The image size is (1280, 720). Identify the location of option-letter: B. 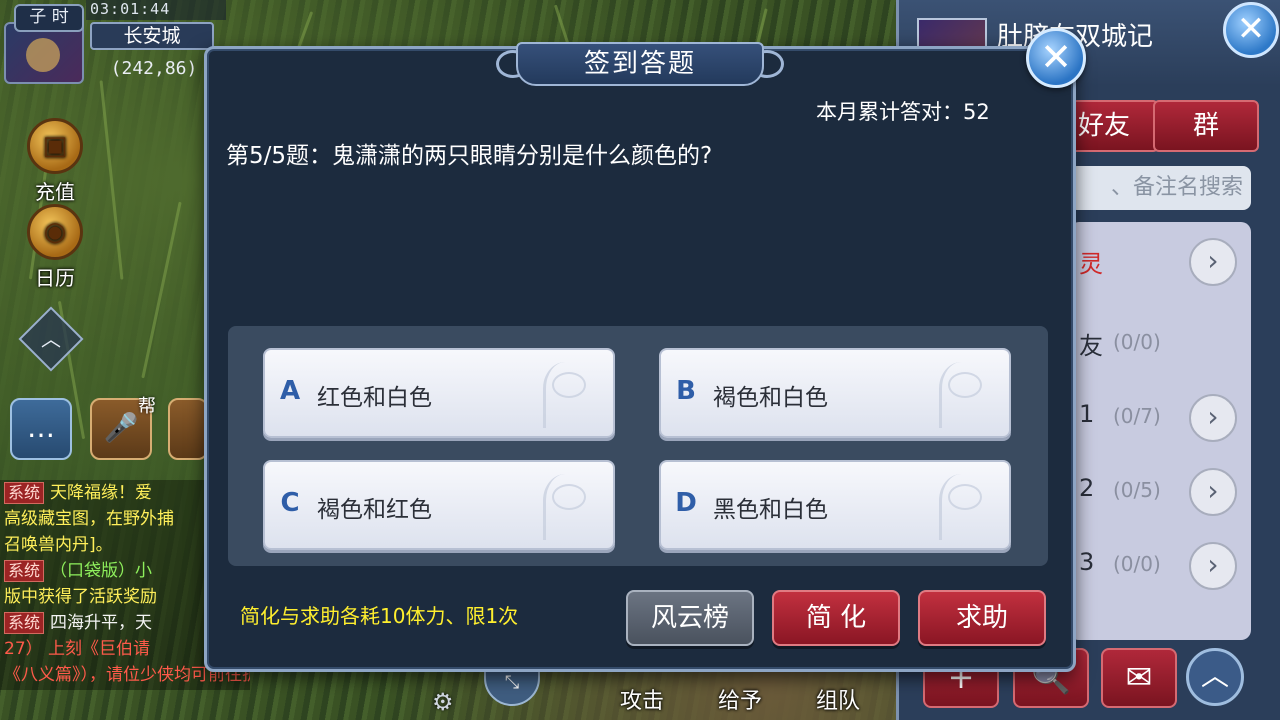
(686, 391).